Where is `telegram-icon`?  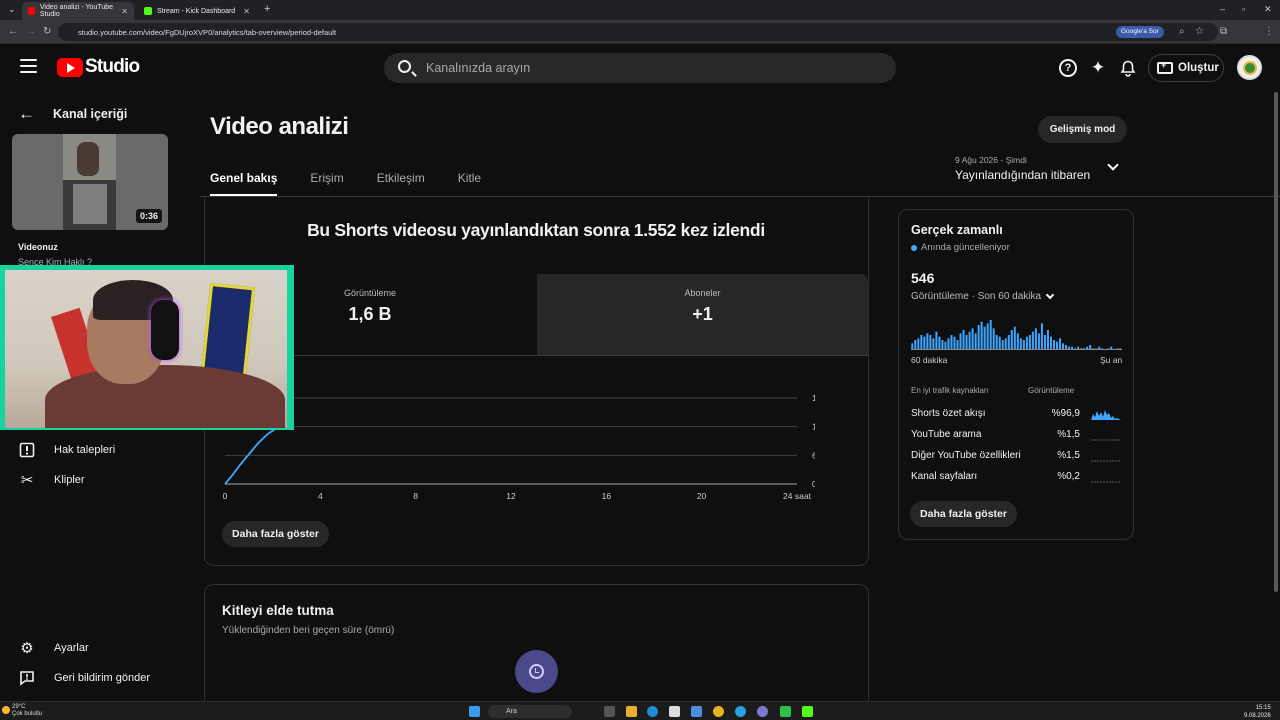 telegram-icon is located at coordinates (740, 711).